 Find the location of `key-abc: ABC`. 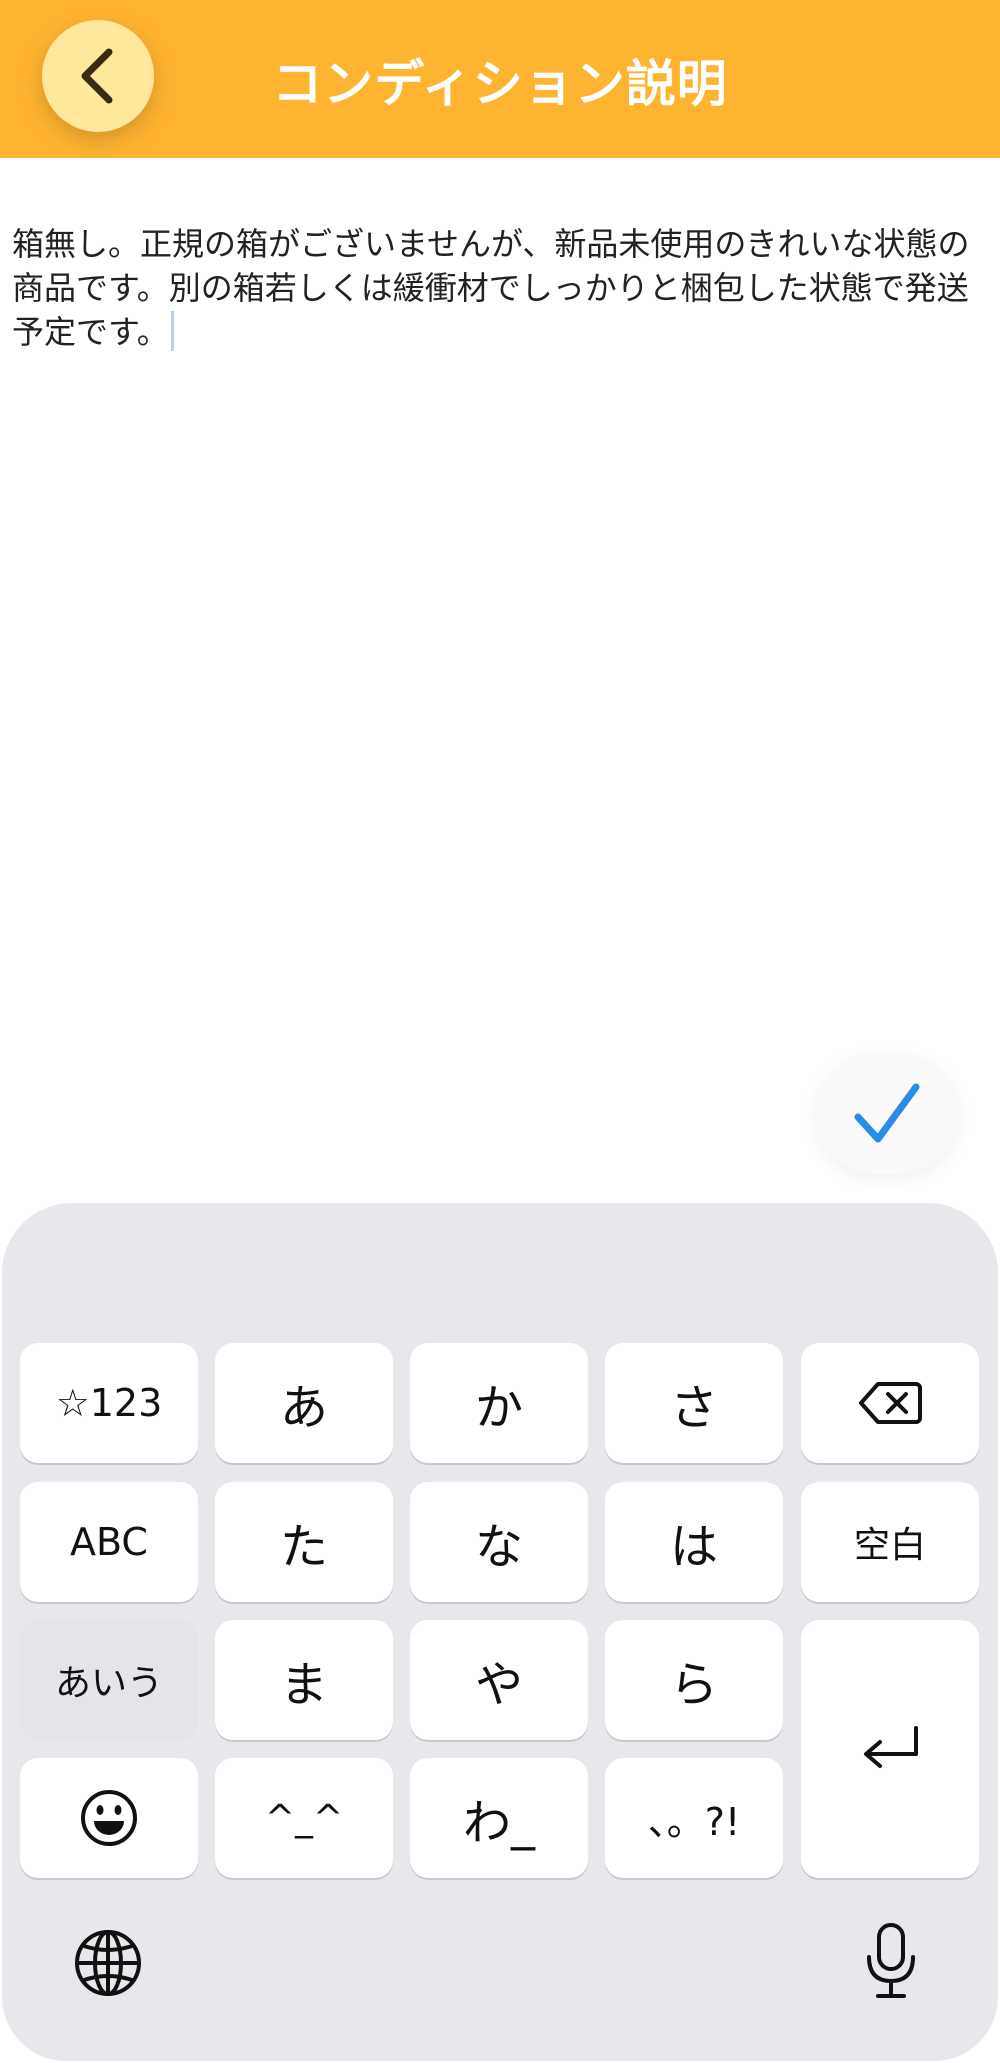

key-abc: ABC is located at coordinates (109, 1542).